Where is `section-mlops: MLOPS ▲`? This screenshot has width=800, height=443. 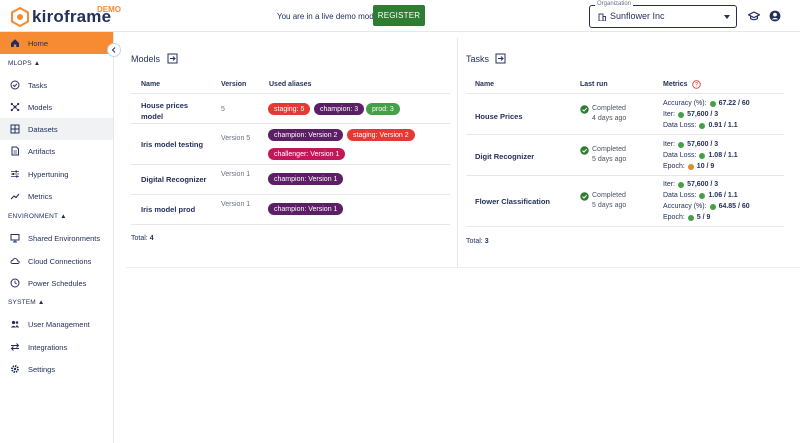 section-mlops: MLOPS ▲ is located at coordinates (24, 63).